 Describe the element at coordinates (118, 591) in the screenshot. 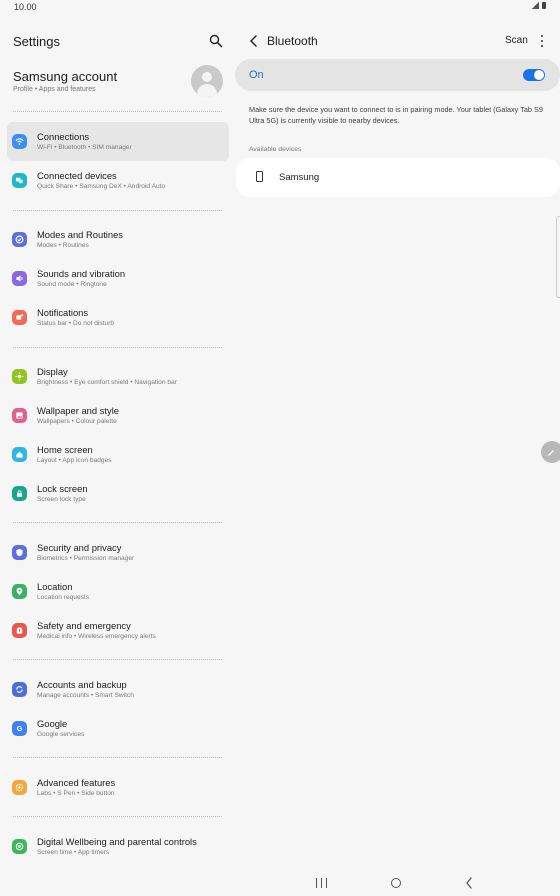

I see `settings-item-location: Location Location requests` at that location.